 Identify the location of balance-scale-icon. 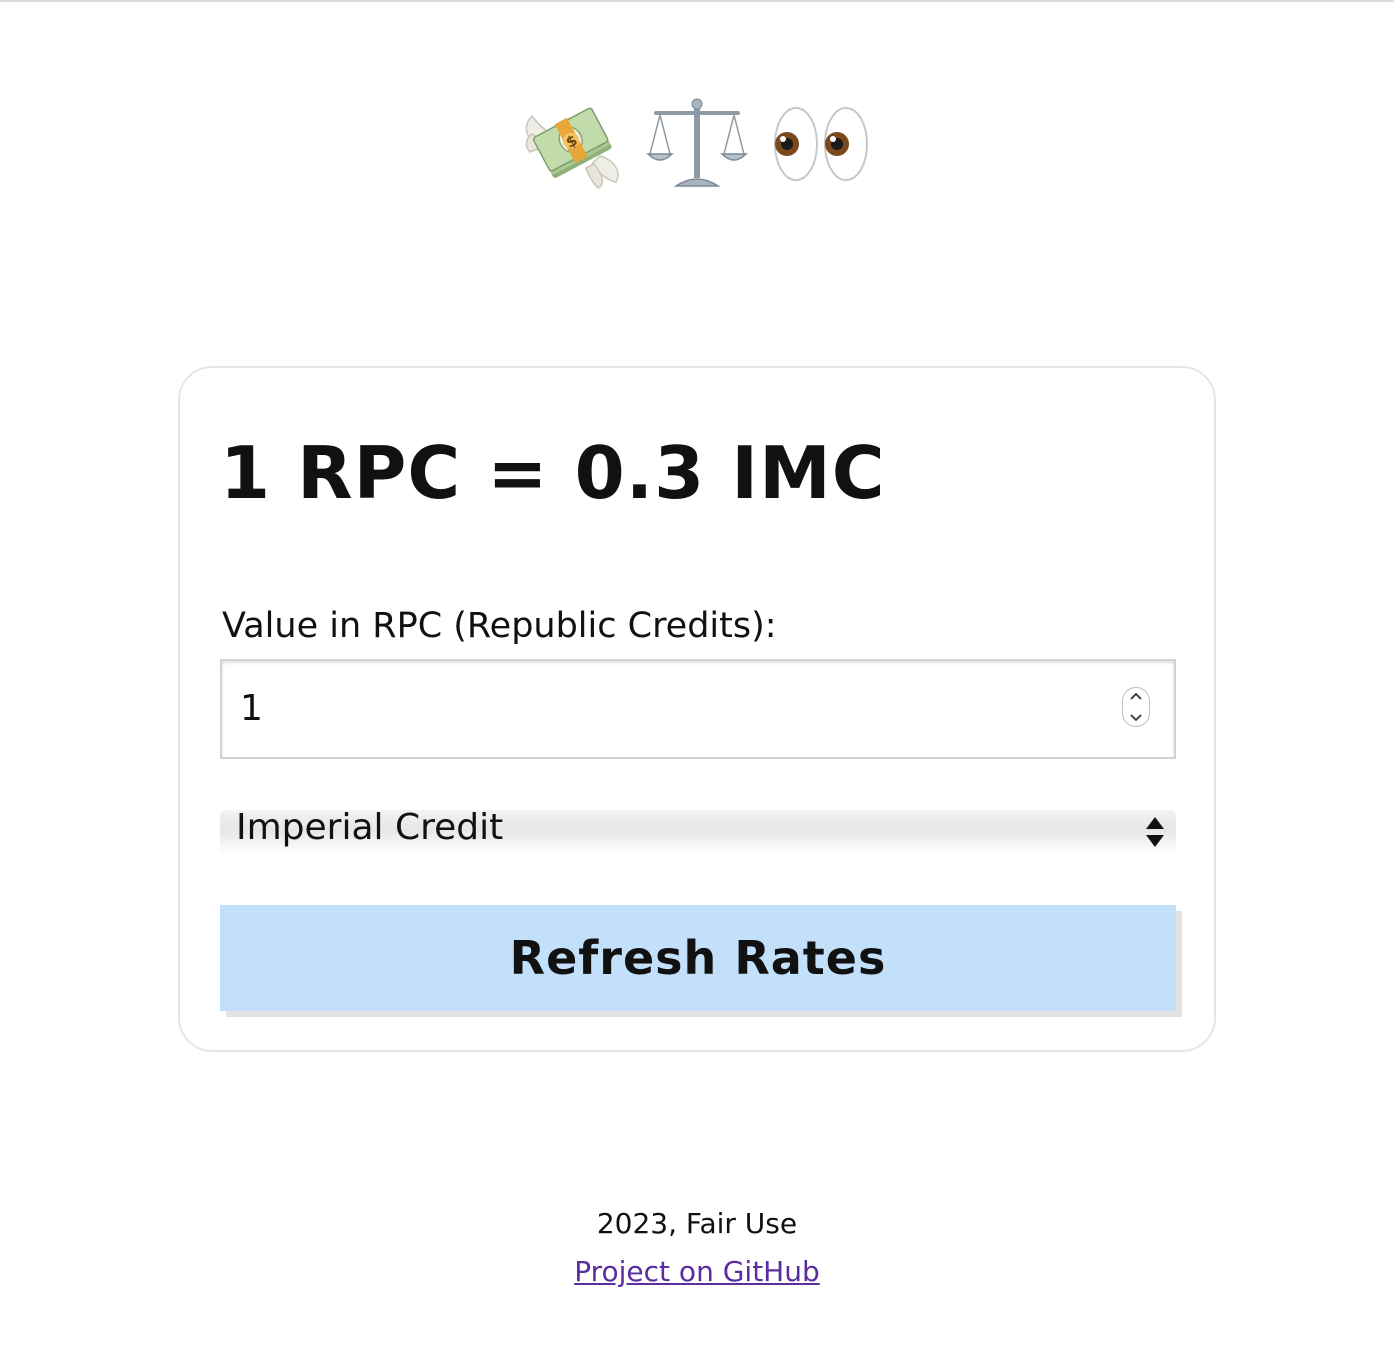
(697, 142).